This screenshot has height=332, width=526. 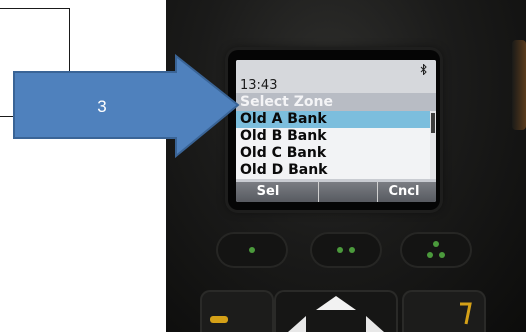 What do you see at coordinates (268, 192) in the screenshot?
I see `sel-softkey: Sel` at bounding box center [268, 192].